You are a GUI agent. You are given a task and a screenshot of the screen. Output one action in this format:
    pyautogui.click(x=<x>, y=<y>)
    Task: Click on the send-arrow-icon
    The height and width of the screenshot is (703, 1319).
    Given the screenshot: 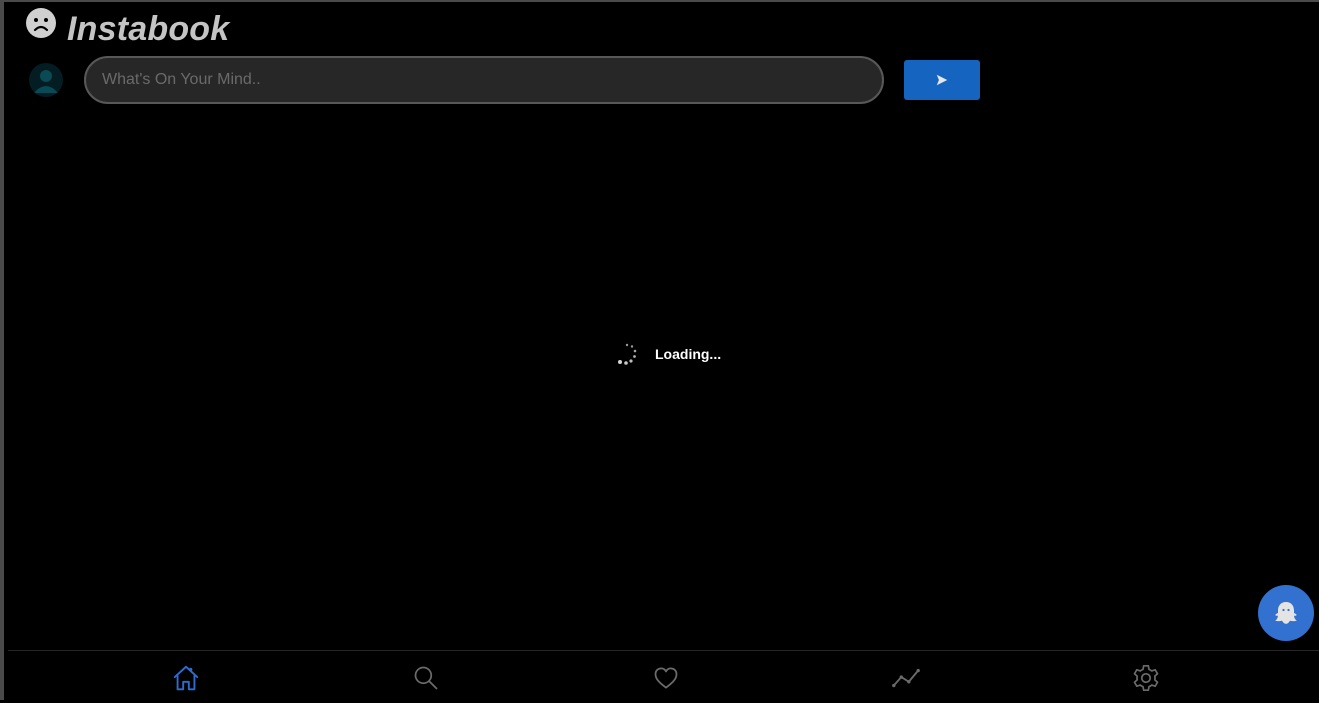 What is the action you would take?
    pyautogui.click(x=942, y=80)
    